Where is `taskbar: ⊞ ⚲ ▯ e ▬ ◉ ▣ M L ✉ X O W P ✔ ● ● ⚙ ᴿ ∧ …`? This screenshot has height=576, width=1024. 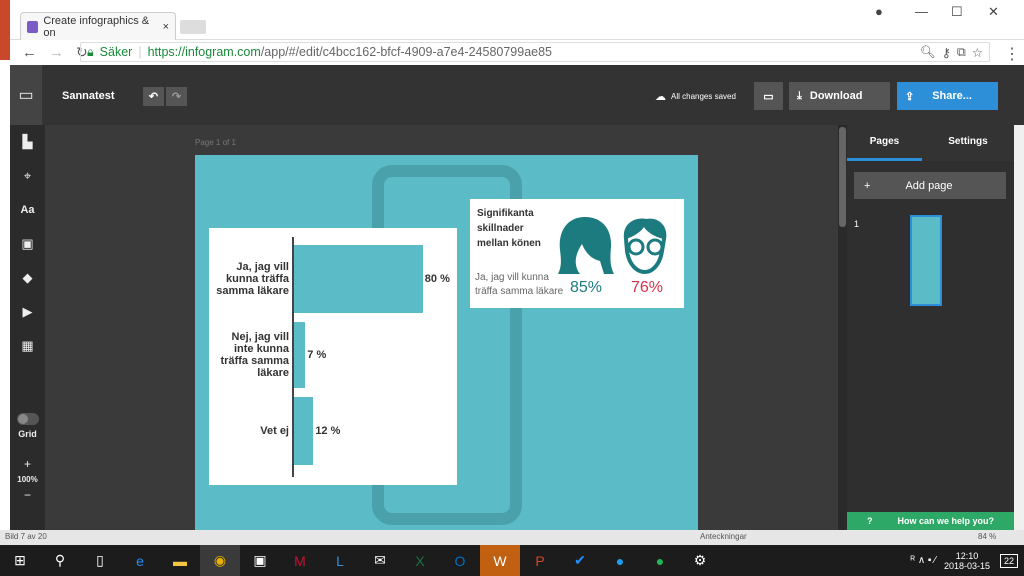
taskbar: ⊞ ⚲ ▯ e ▬ ◉ ▣ M L ✉ X O W P ✔ ● ● ⚙ ᴿ ∧ … is located at coordinates (512, 560).